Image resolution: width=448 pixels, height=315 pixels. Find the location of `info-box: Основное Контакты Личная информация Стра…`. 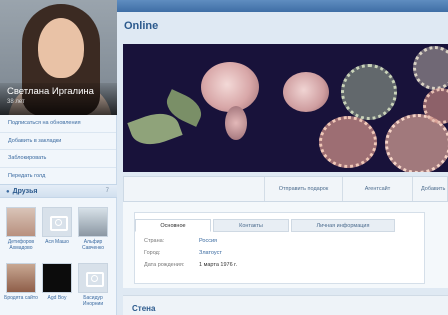

info-box: Основное Контакты Личная информация Стра… is located at coordinates (279, 248).